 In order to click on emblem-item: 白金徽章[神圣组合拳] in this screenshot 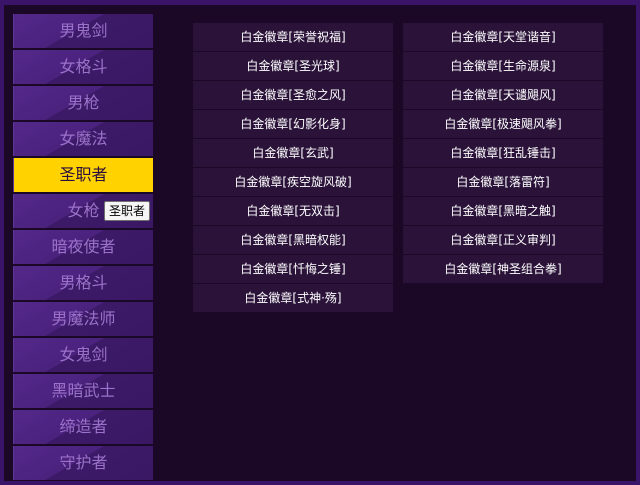, I will do `click(503, 269)`.